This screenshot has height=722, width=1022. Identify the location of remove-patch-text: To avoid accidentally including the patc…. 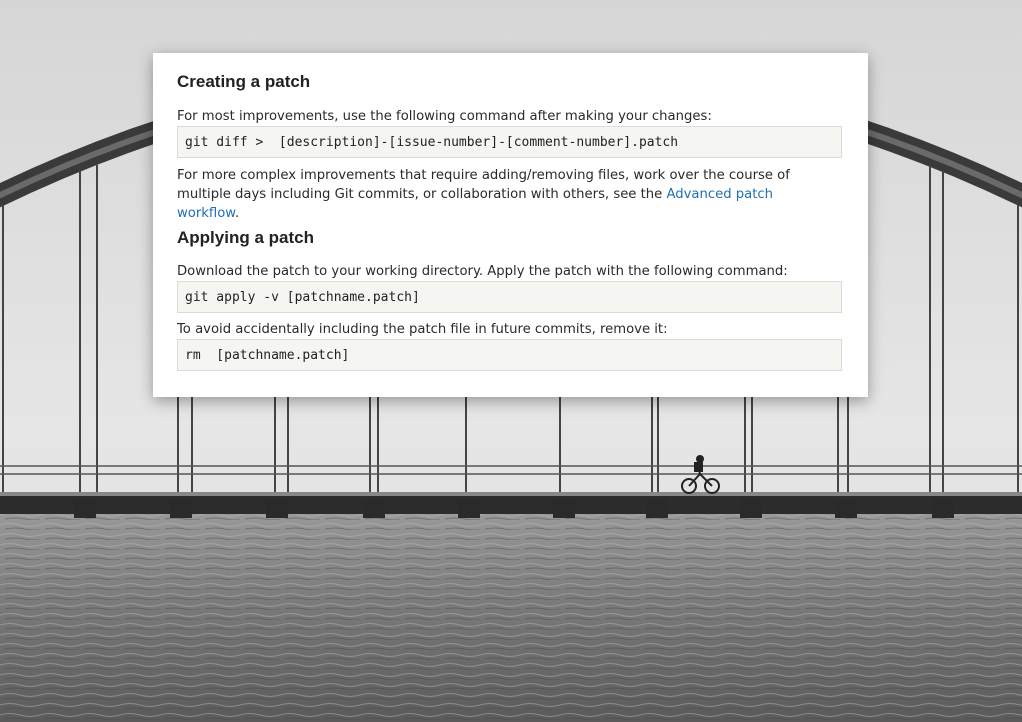
(422, 329).